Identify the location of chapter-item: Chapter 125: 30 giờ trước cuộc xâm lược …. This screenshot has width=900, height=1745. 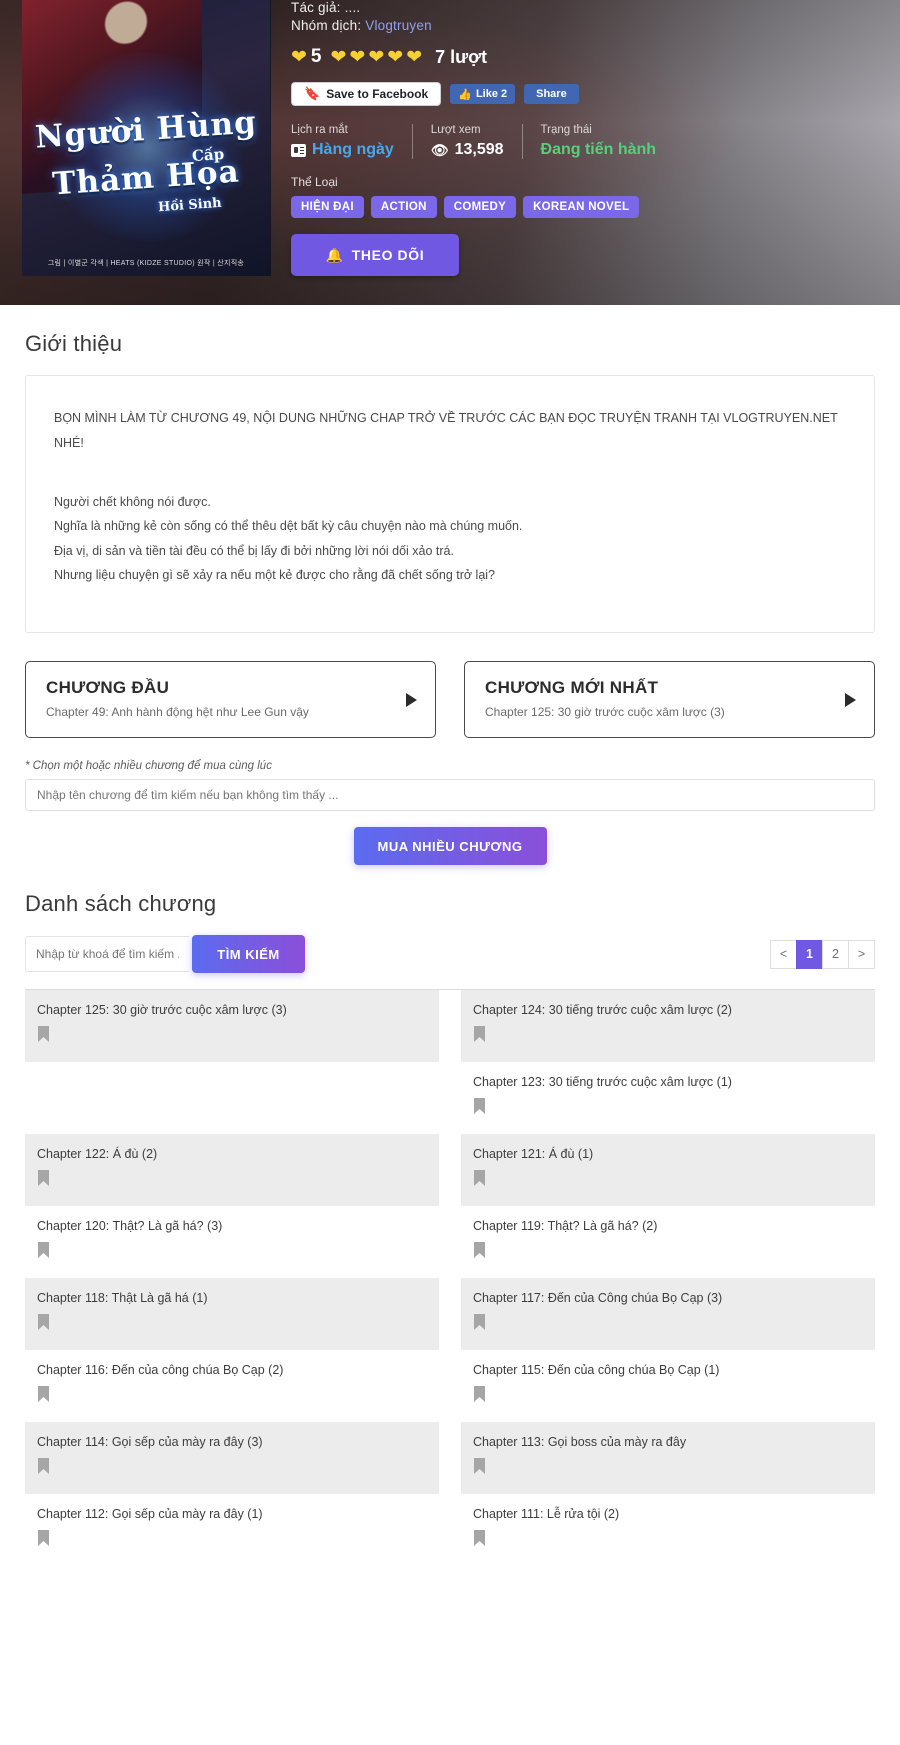
(232, 1026).